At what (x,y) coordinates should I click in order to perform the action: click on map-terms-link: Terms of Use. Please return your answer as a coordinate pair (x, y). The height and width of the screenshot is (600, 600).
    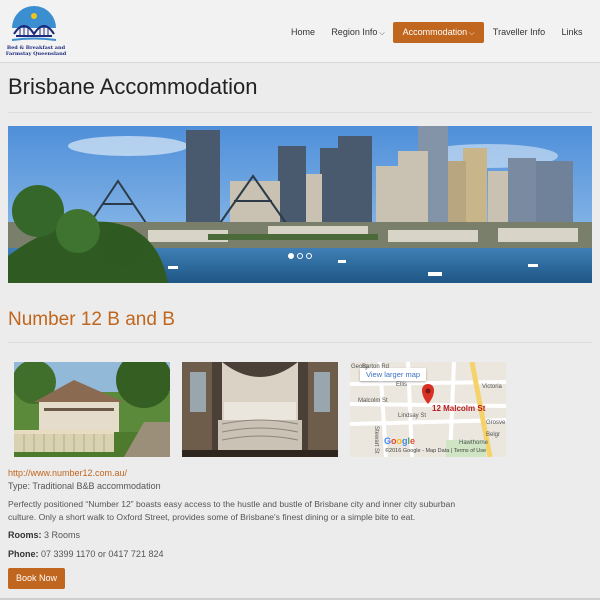
    Looking at the image, I should click on (470, 451).